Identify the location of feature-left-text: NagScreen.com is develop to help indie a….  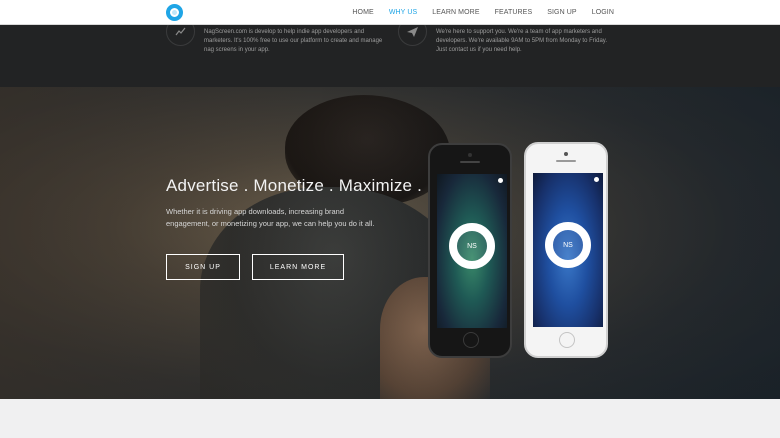
(293, 41).